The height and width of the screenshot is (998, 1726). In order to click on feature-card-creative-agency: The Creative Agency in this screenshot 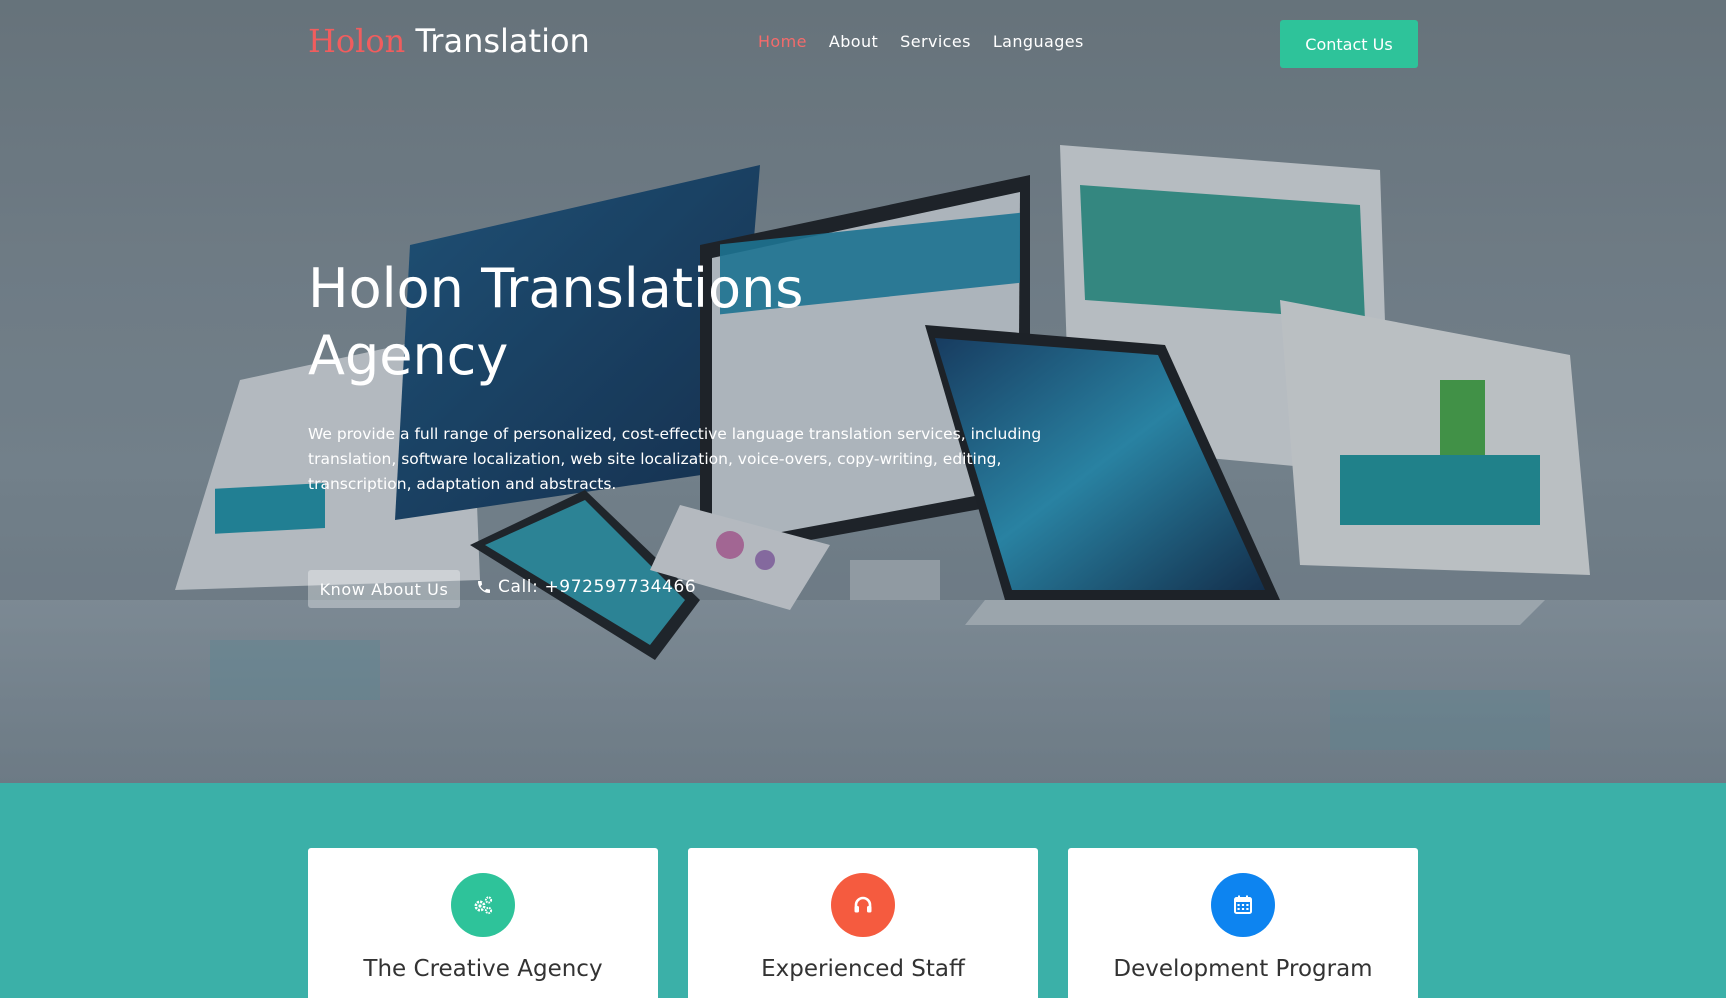, I will do `click(483, 923)`.